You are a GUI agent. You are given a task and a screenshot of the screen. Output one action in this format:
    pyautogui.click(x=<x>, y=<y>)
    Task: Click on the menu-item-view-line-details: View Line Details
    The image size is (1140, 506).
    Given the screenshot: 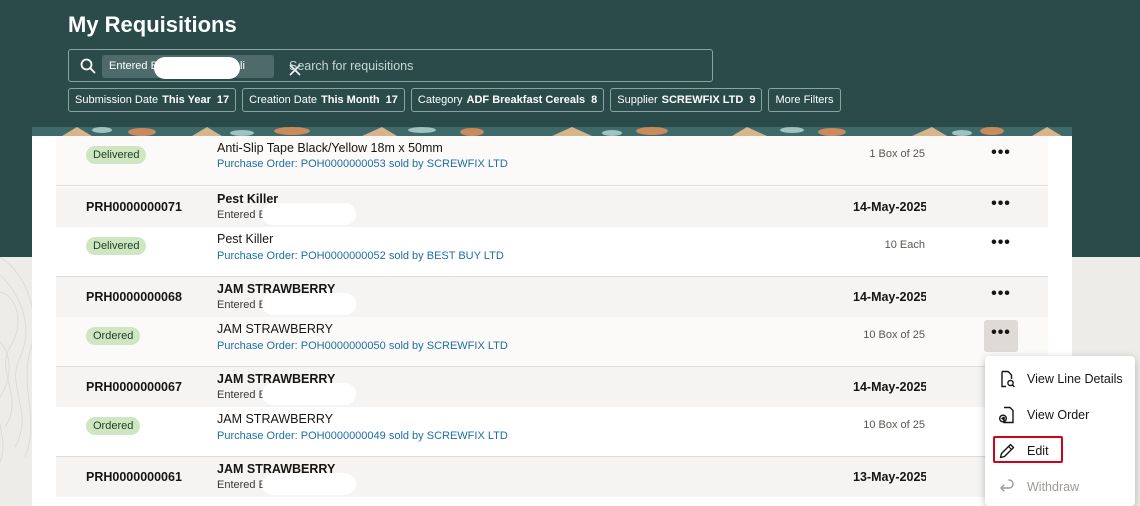 What is the action you would take?
    pyautogui.click(x=1060, y=379)
    